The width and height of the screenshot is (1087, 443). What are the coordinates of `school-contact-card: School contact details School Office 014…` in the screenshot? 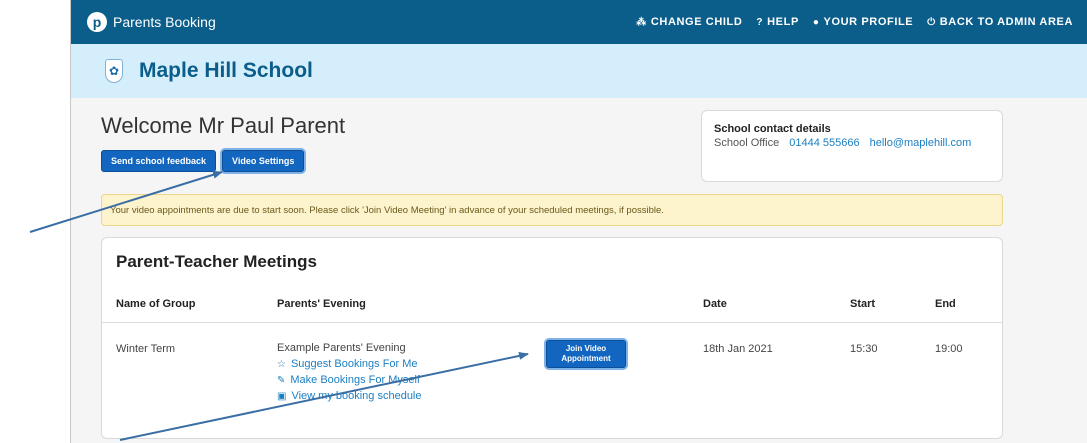 It's located at (852, 146).